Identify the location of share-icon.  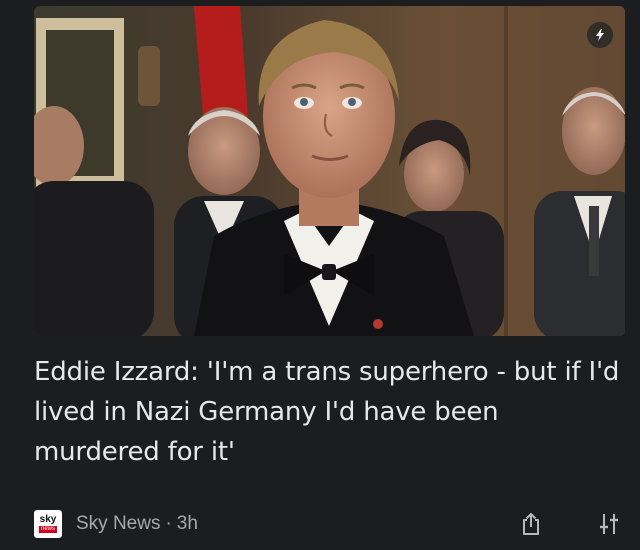
(531, 524).